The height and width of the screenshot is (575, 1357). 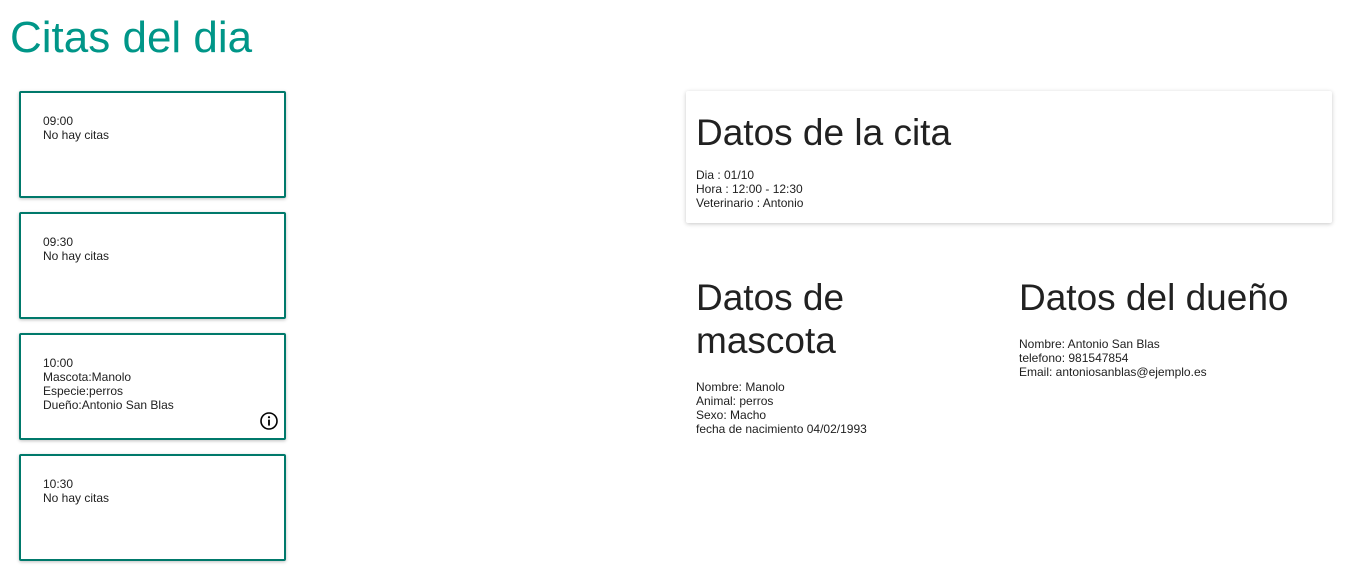 I want to click on page-title: Citas del dia, so click(x=131, y=37).